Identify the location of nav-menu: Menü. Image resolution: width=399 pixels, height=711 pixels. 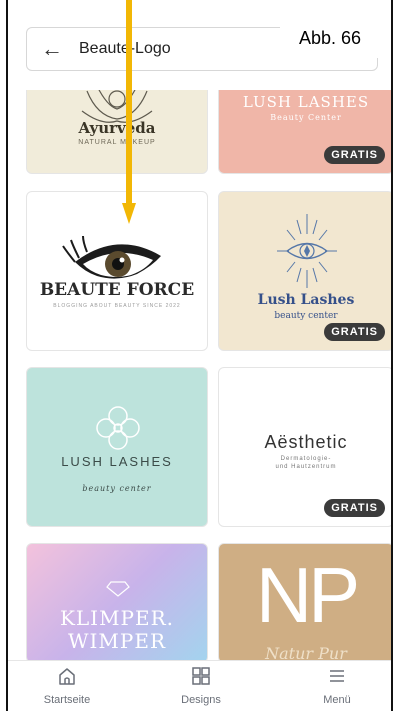
(336, 685).